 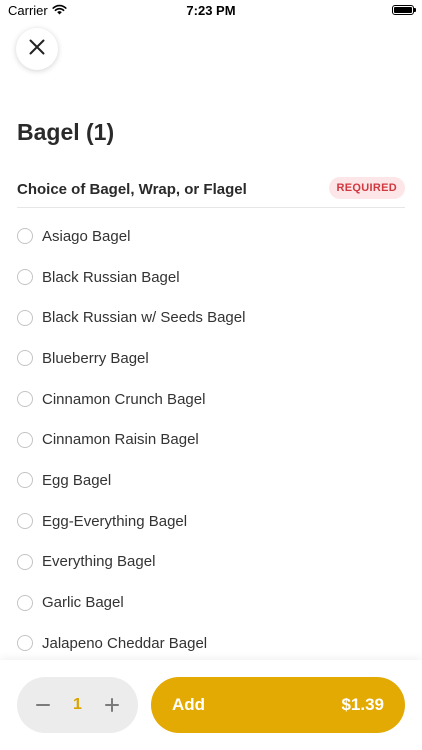 I want to click on quantity-value: 1, so click(x=77, y=704).